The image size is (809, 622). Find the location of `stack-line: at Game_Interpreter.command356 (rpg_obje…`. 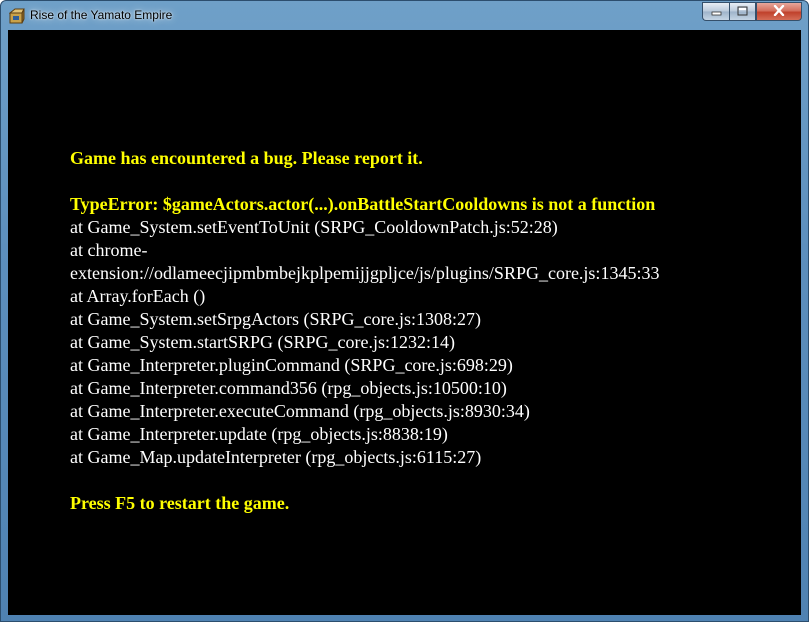

stack-line: at Game_Interpreter.command356 (rpg_obje… is located at coordinates (288, 388).